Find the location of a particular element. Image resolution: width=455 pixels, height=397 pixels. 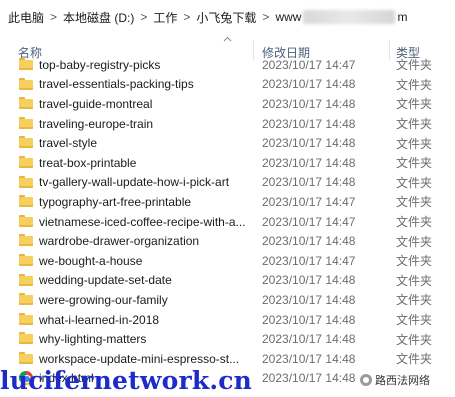

breadcrumb-site-suffix: m is located at coordinates (402, 16).